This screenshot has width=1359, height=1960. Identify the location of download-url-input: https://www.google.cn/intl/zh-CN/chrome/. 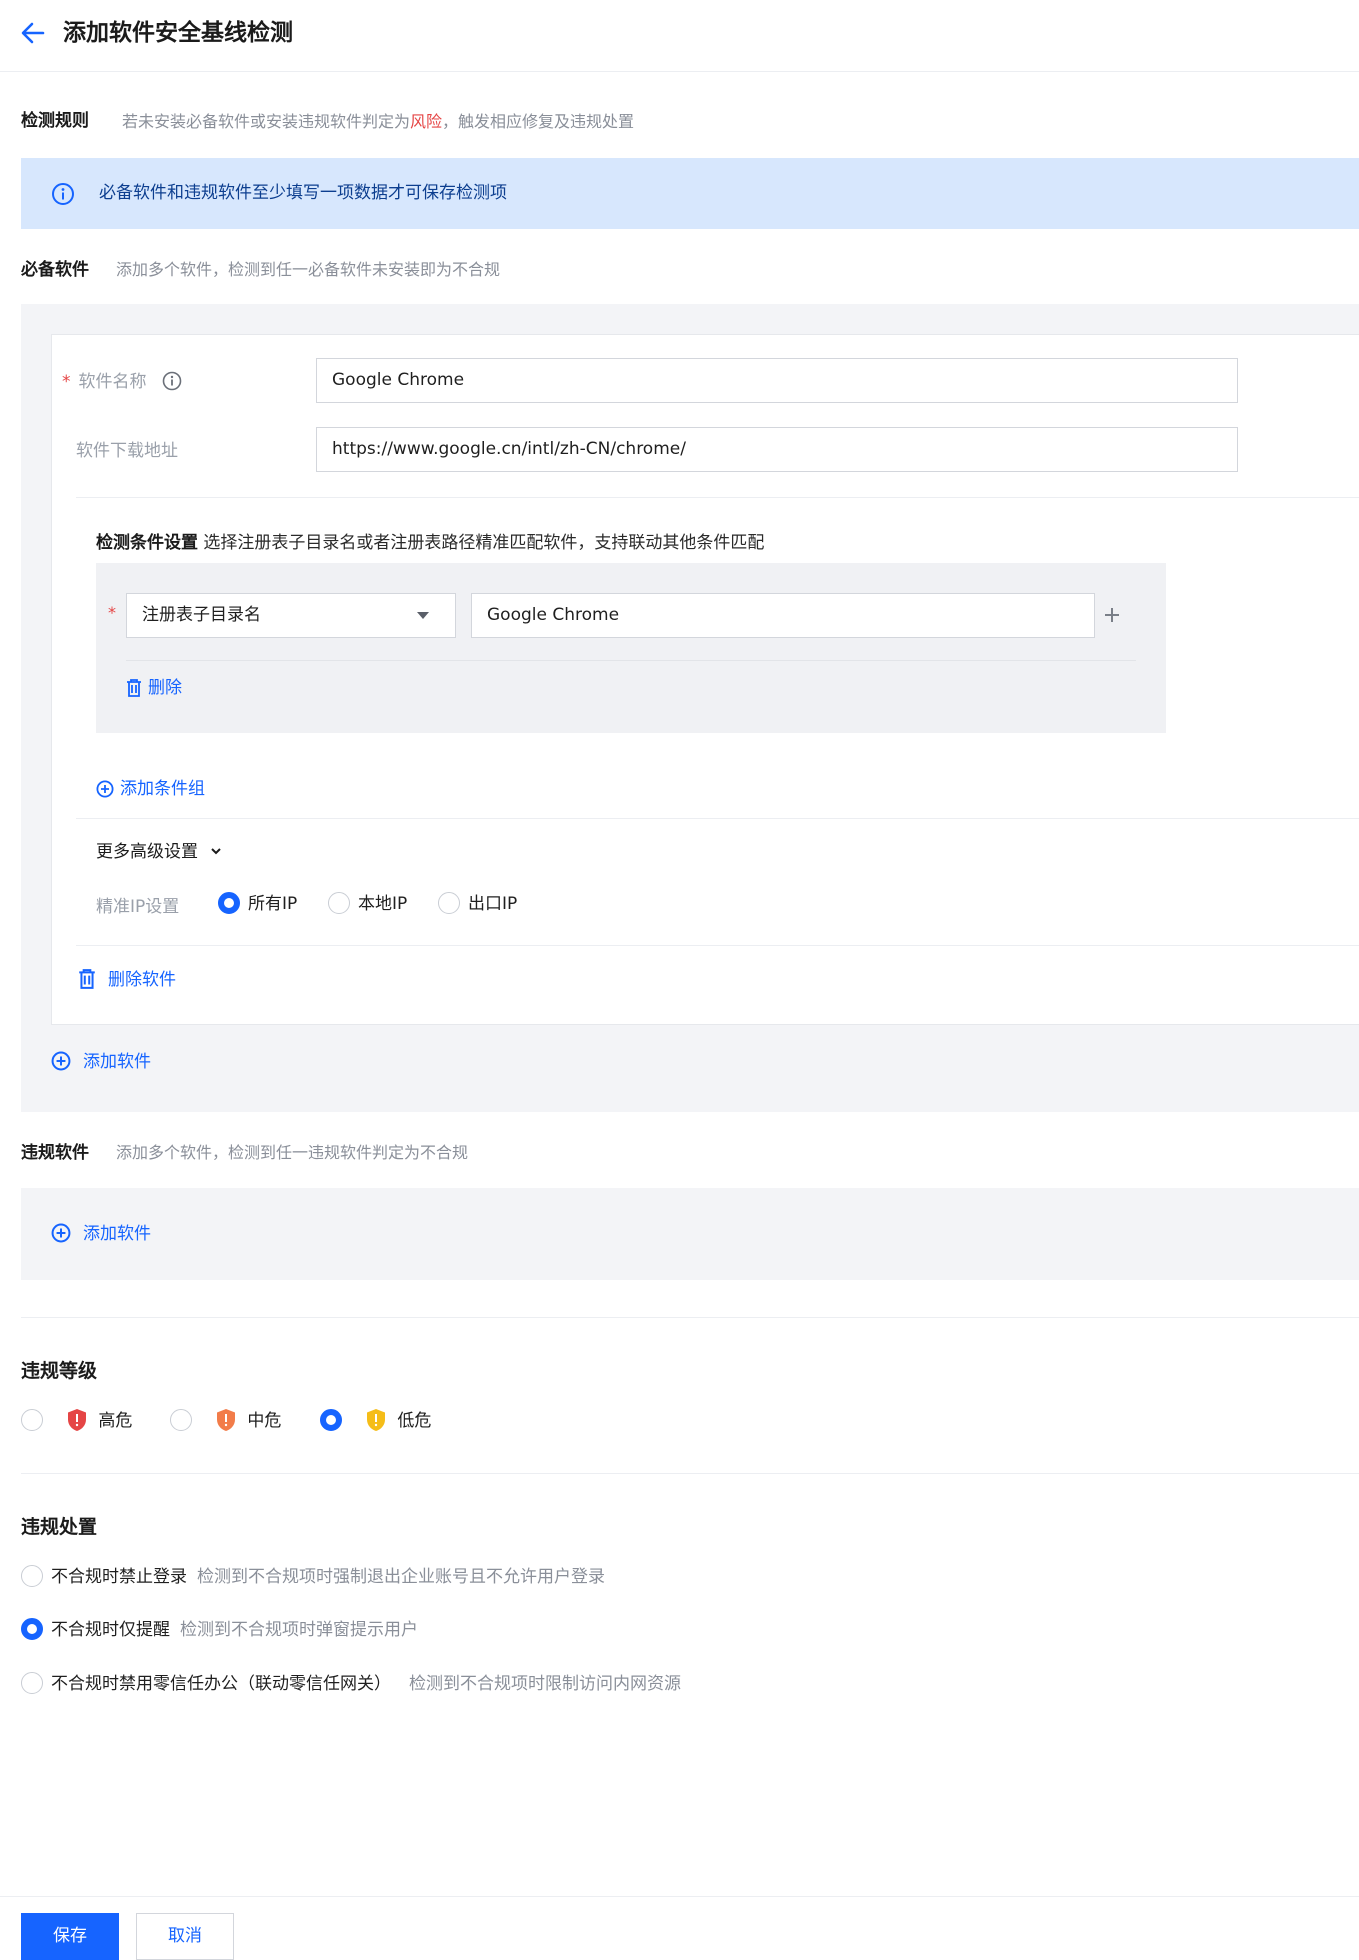
(777, 449).